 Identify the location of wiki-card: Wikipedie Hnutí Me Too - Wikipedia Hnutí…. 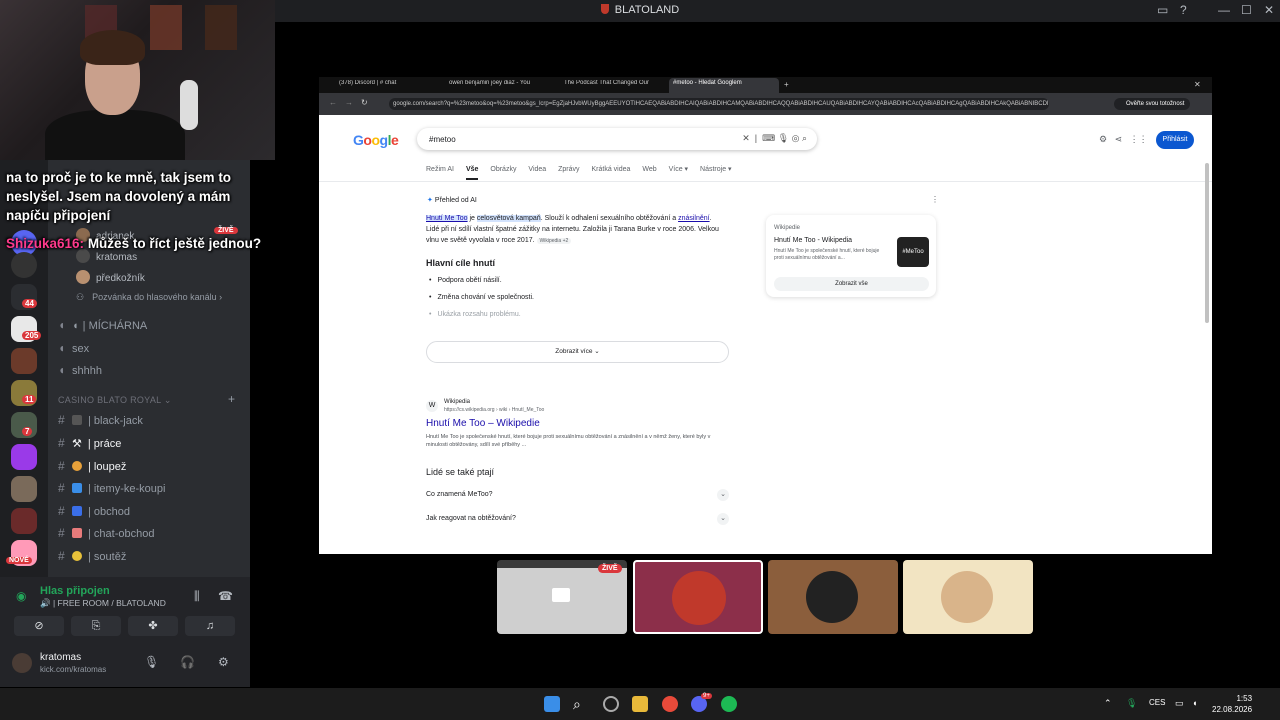
(851, 256).